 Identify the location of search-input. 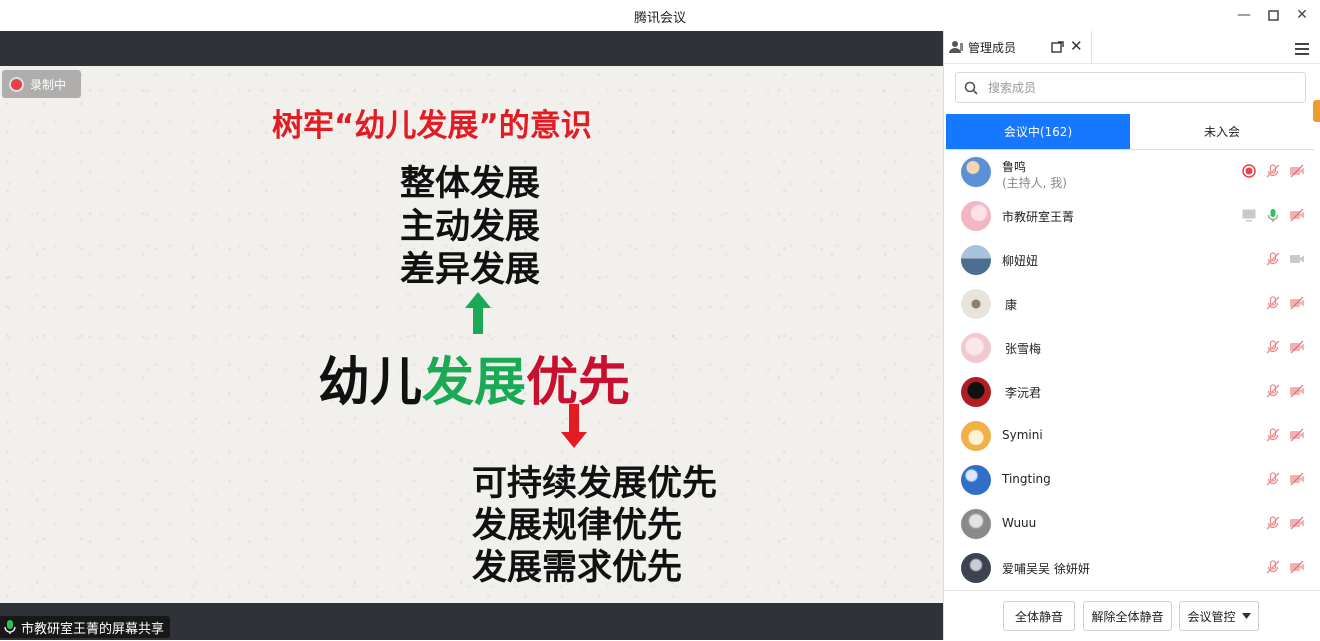
(1138, 87).